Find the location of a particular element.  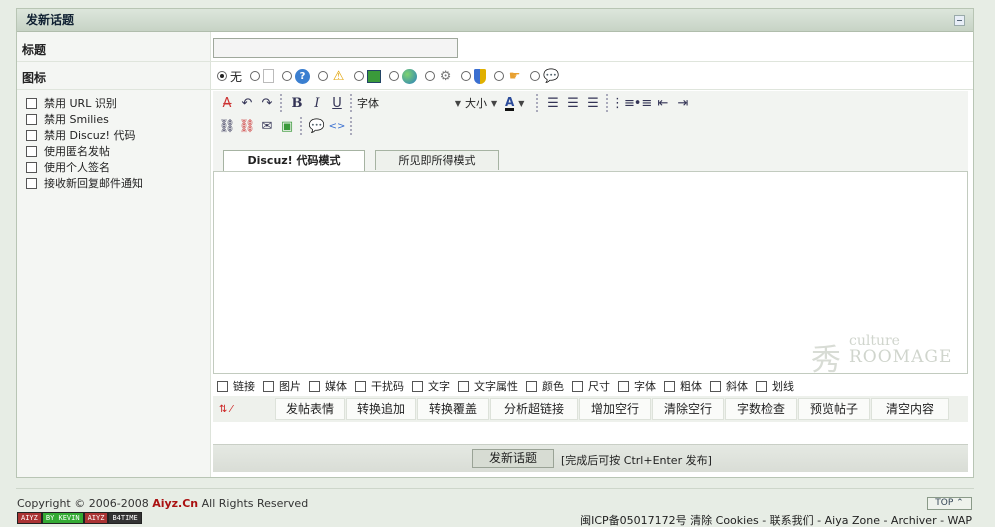

brand-link: Aiyz.Cn is located at coordinates (175, 503).